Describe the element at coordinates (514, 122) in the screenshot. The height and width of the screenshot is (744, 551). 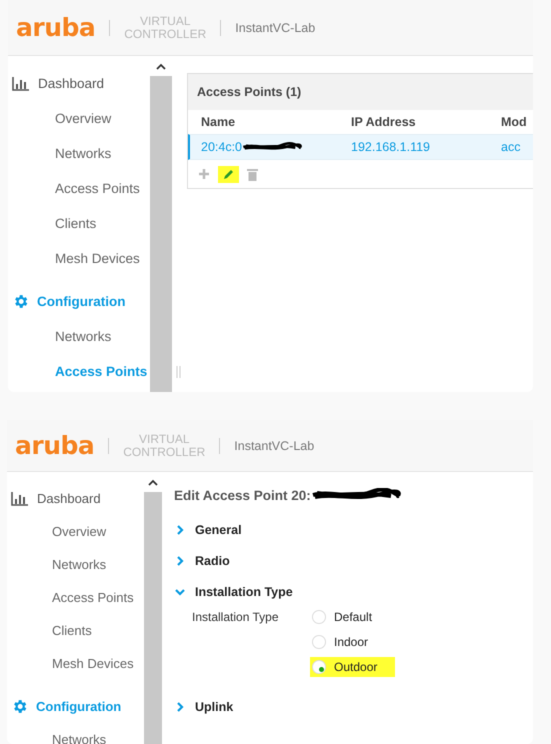
I see `column-header: Mod` at that location.